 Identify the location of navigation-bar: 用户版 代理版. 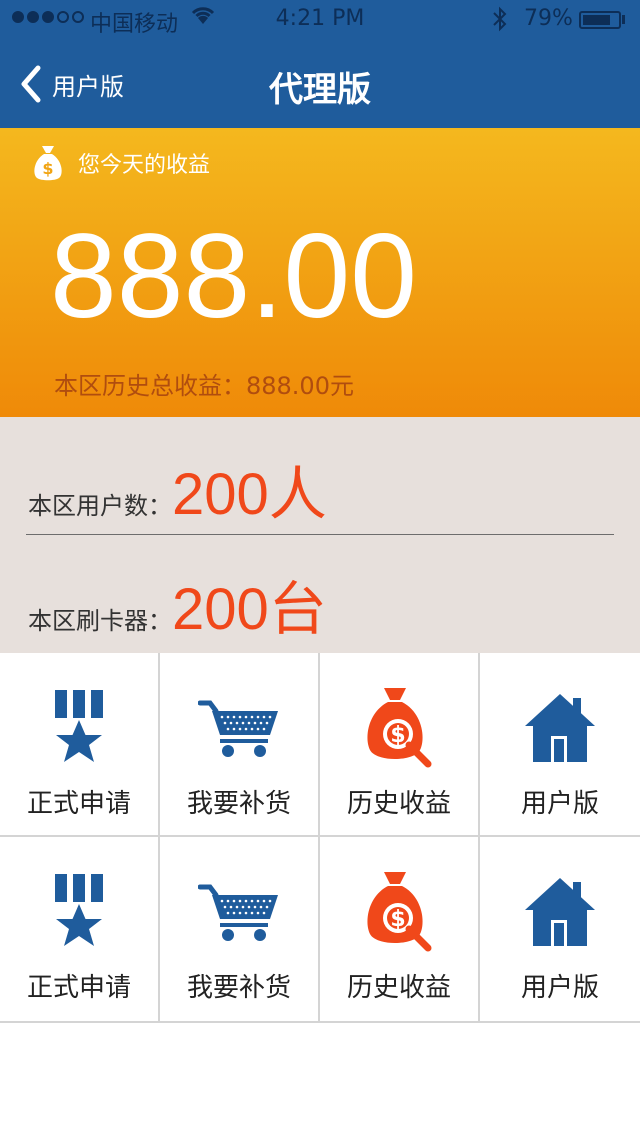
(320, 84).